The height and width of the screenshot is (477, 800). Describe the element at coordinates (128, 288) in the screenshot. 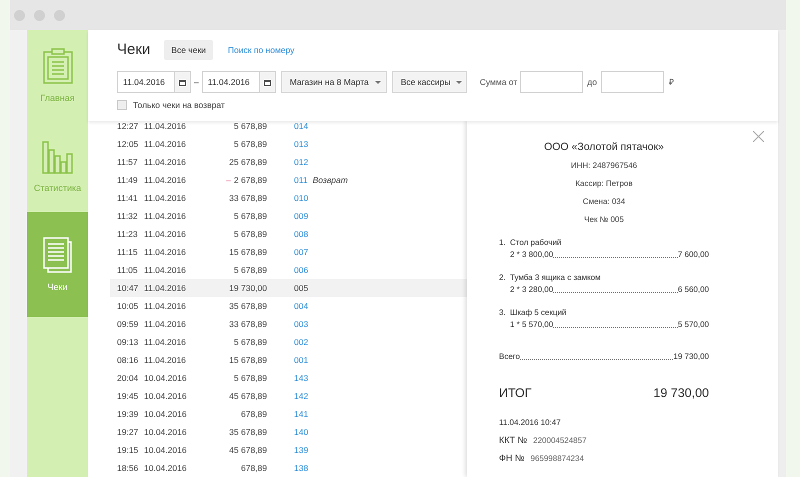

I see `time-cell-text: 10:47` at that location.